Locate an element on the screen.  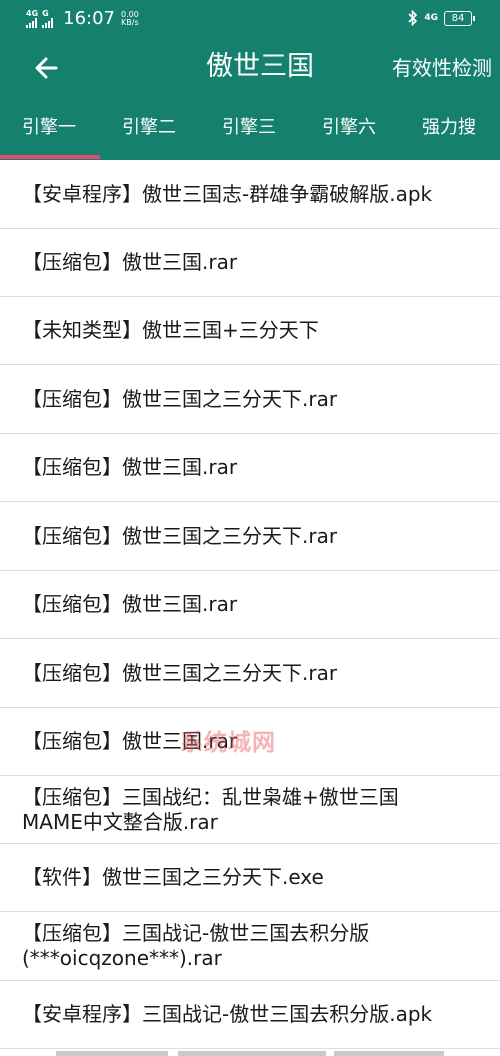
engine-tabs: 引擎一 引擎二 引擎三 引擎六 强力搜 is located at coordinates (250, 129).